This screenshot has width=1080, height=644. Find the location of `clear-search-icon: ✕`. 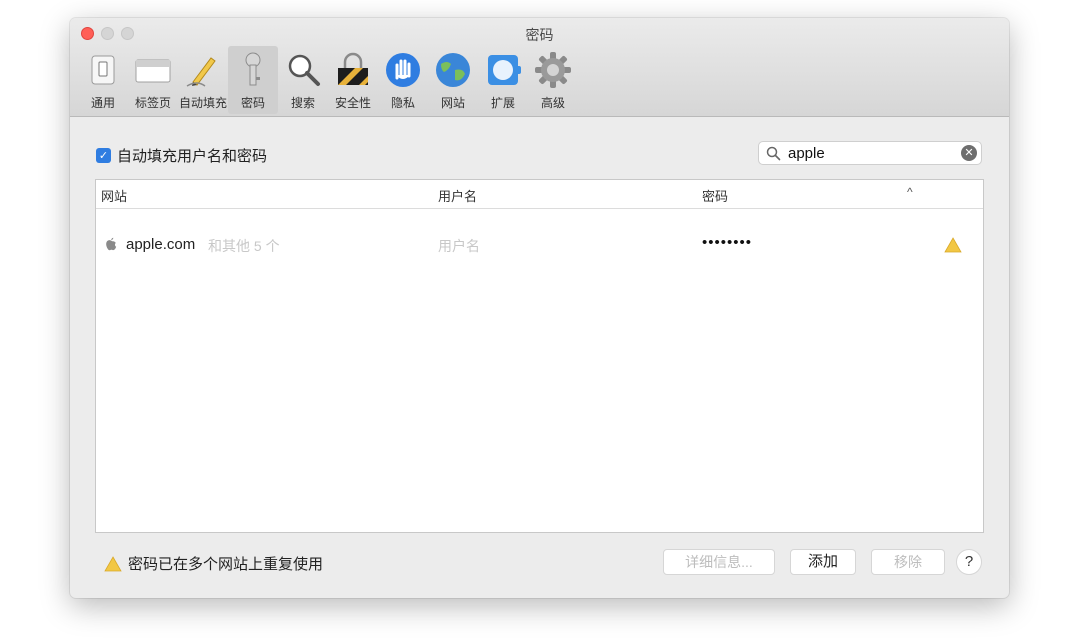

clear-search-icon: ✕ is located at coordinates (969, 153).